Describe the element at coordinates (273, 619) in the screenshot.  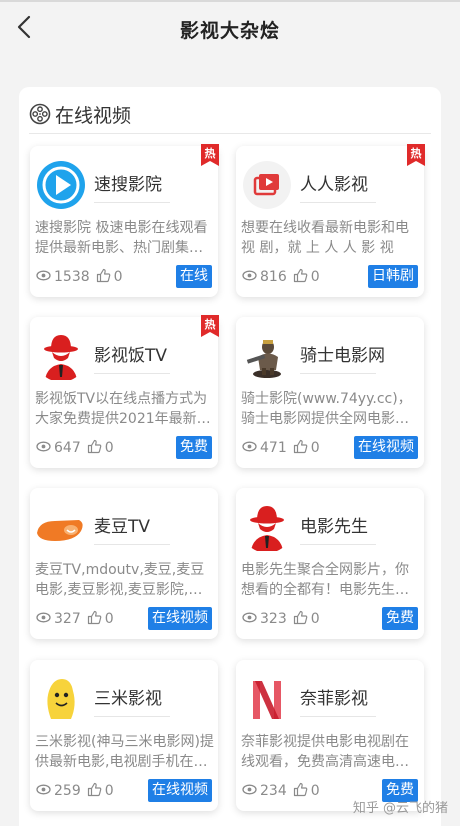
I see `view-count: 323` at that location.